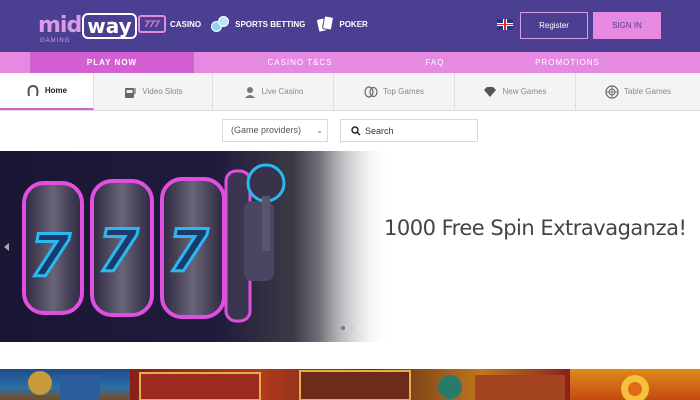 Image resolution: width=700 pixels, height=400 pixels. Describe the element at coordinates (250, 92) in the screenshot. I see `dealer-icon` at that location.